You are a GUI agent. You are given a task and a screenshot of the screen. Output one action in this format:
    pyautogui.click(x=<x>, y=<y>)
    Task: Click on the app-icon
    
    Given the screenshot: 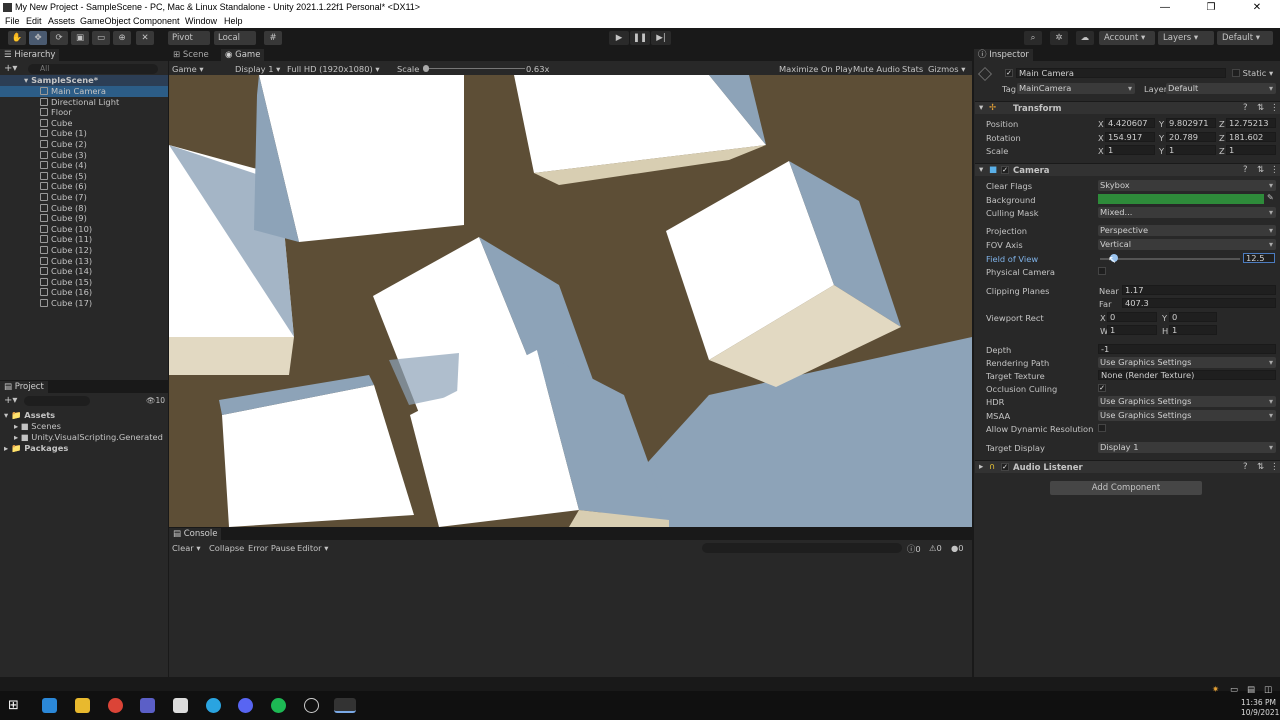 What is the action you would take?
    pyautogui.click(x=213, y=705)
    